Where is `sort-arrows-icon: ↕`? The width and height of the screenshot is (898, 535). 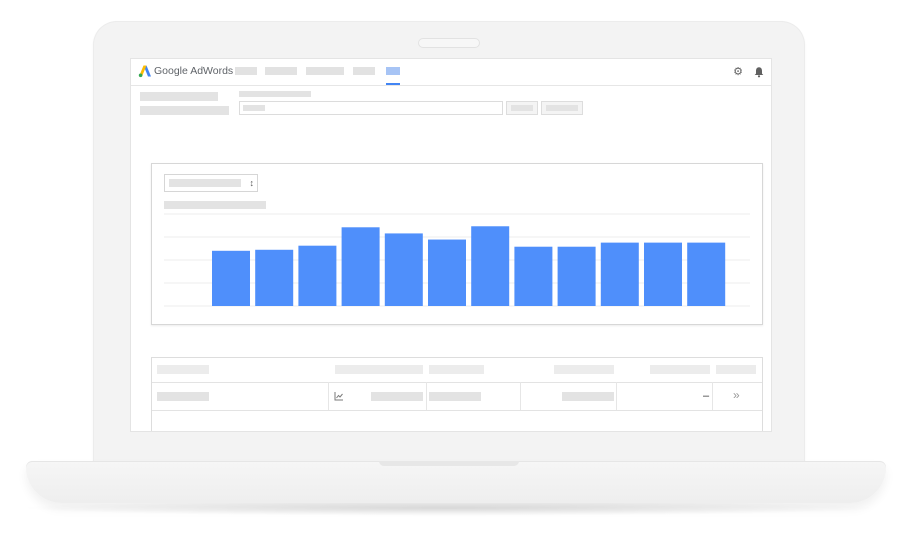 sort-arrows-icon: ↕ is located at coordinates (252, 183).